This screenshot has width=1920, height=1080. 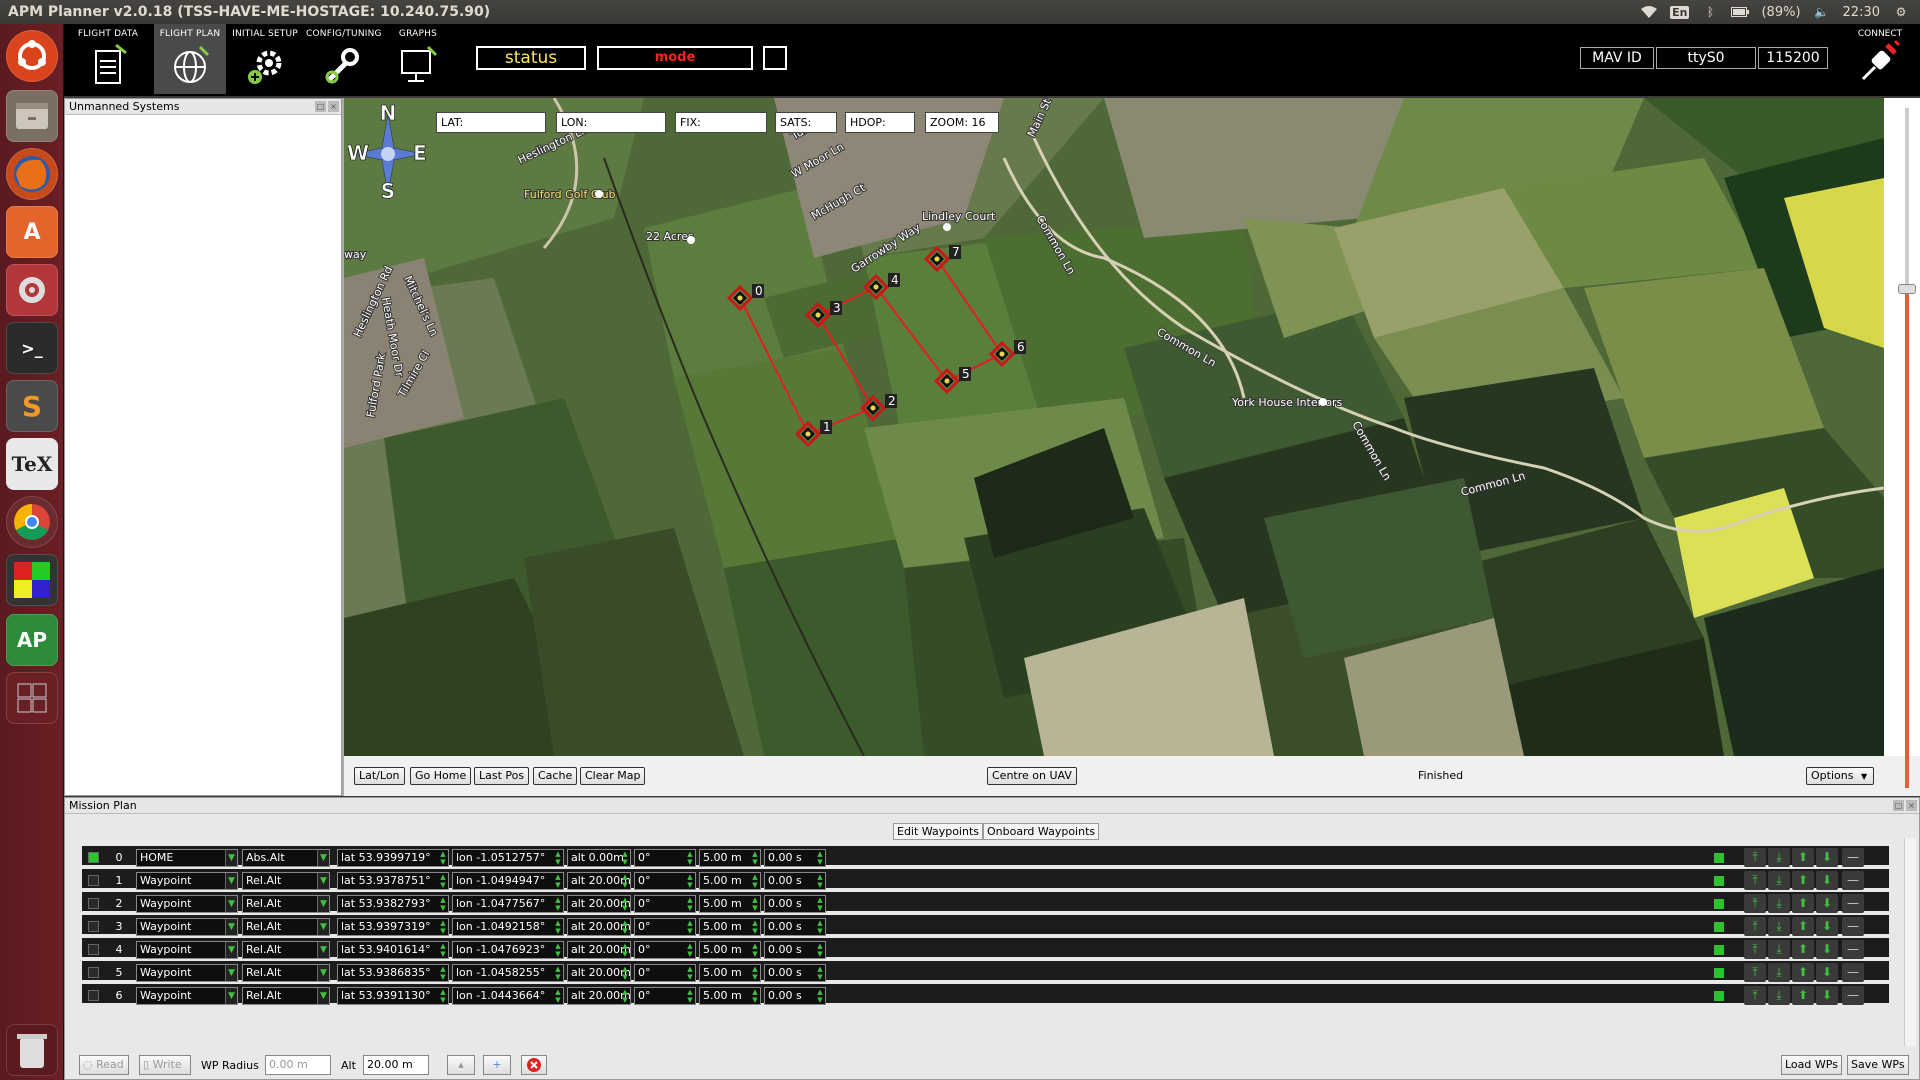 What do you see at coordinates (286, 858) in the screenshot?
I see `frame-select: Abs.Alt ▼` at bounding box center [286, 858].